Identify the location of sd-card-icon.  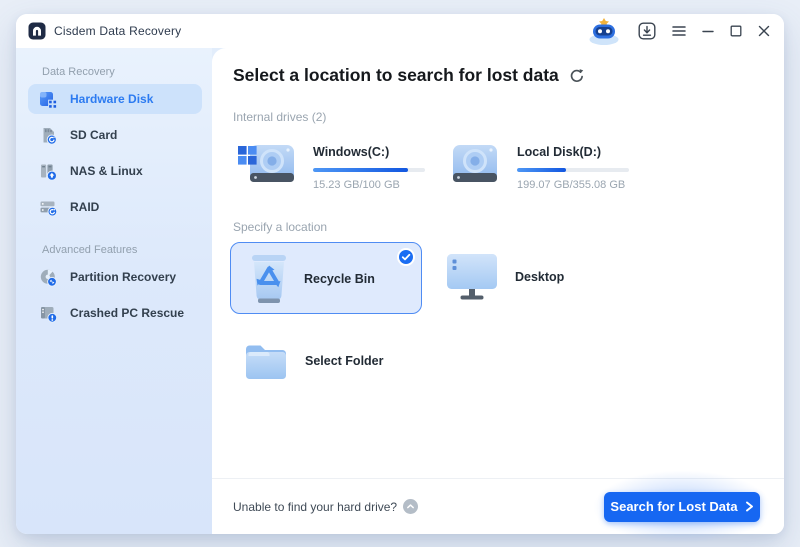
(50, 136).